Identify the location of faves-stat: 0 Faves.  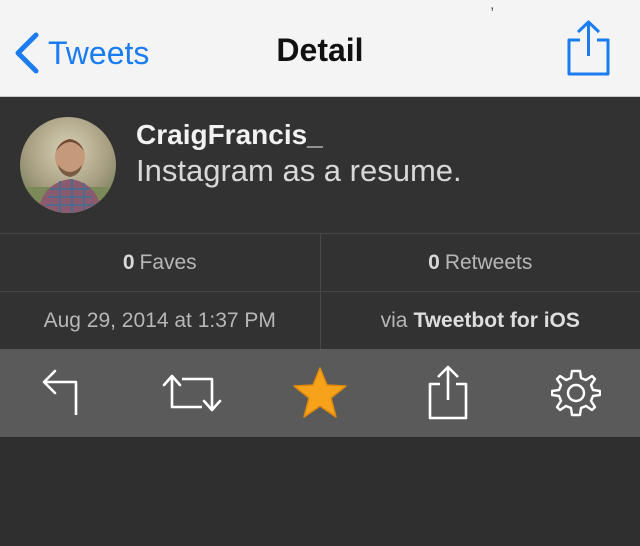
(160, 263).